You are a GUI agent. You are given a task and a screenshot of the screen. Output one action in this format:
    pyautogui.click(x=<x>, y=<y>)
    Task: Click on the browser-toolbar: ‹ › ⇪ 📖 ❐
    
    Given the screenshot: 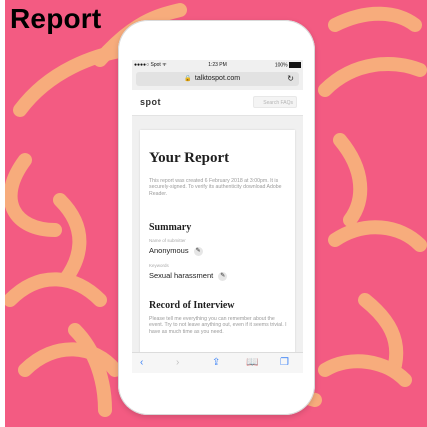 What is the action you would take?
    pyautogui.click(x=217, y=362)
    